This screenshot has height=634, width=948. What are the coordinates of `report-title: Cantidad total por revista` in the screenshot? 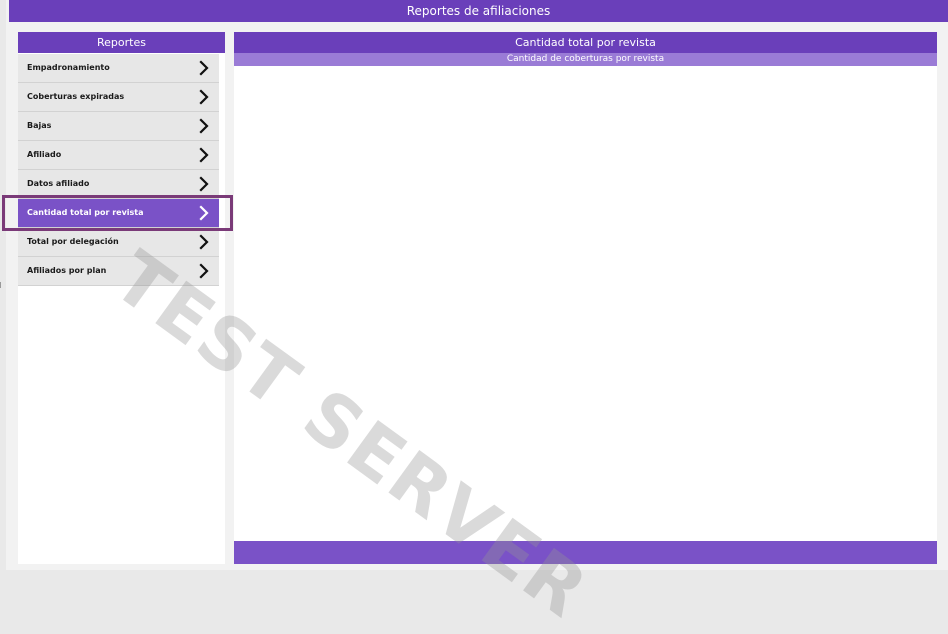 It's located at (585, 42).